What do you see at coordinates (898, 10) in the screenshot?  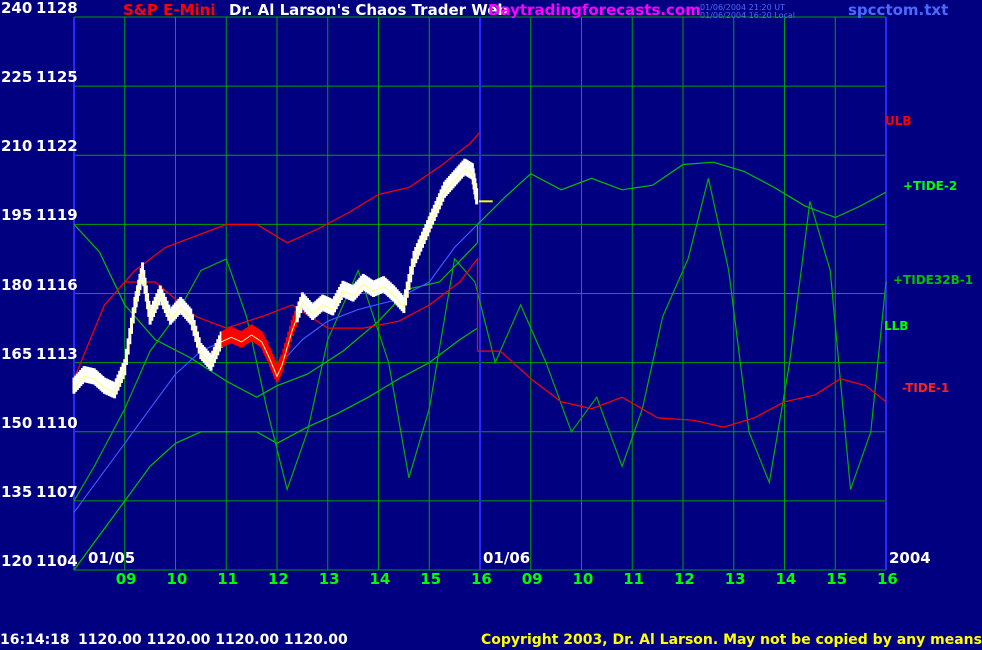 I see `file-name: spcctom.txt` at bounding box center [898, 10].